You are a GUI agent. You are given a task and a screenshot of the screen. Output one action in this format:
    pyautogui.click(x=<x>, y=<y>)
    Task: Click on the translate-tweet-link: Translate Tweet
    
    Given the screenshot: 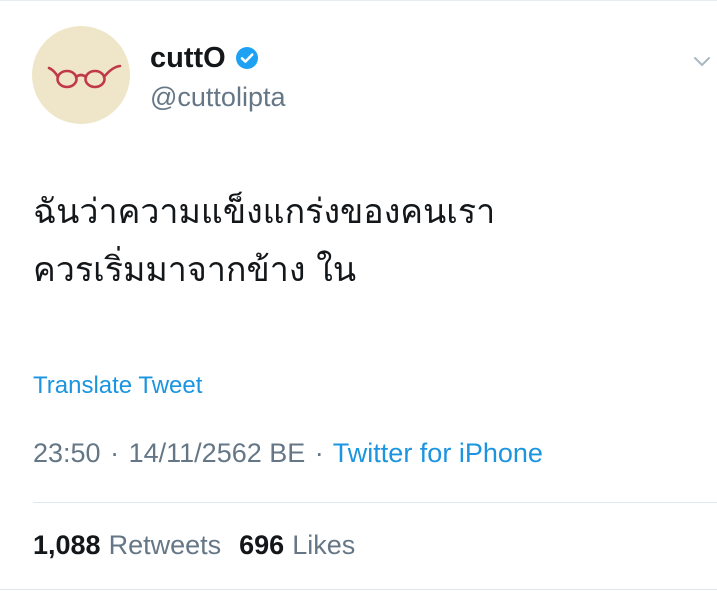 What is the action you would take?
    pyautogui.click(x=117, y=386)
    